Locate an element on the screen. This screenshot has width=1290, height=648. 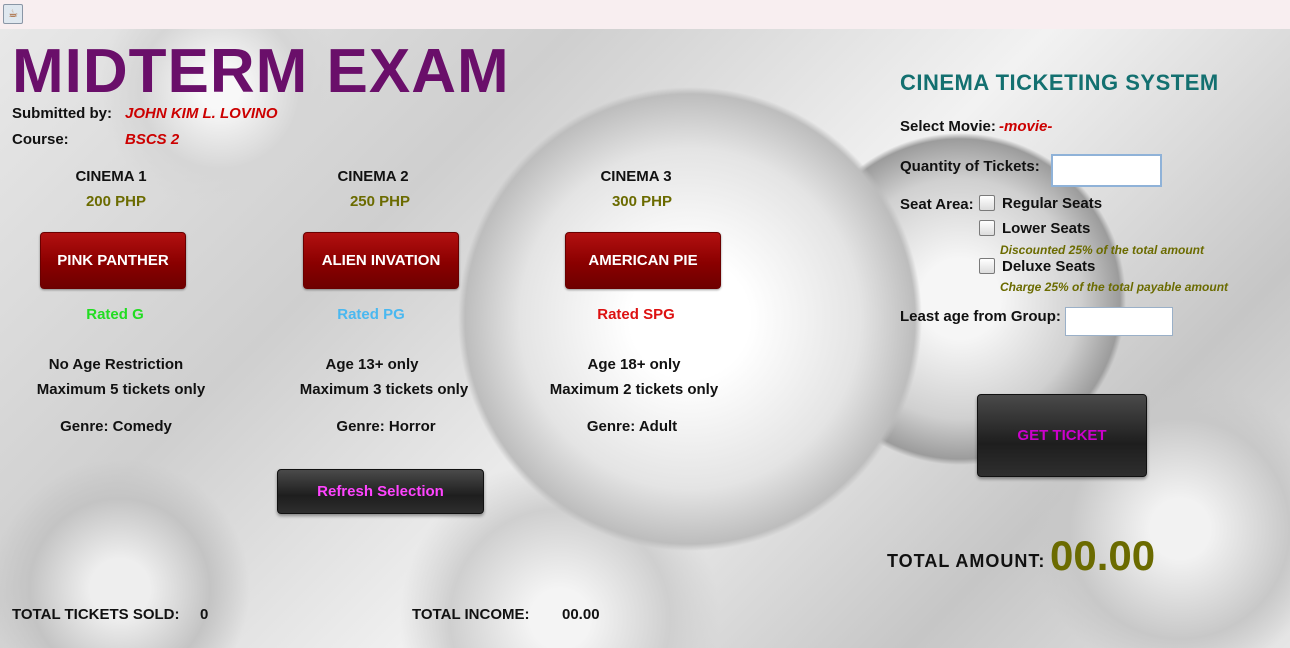
cinema-2-rating: Rated PG is located at coordinates (371, 314).